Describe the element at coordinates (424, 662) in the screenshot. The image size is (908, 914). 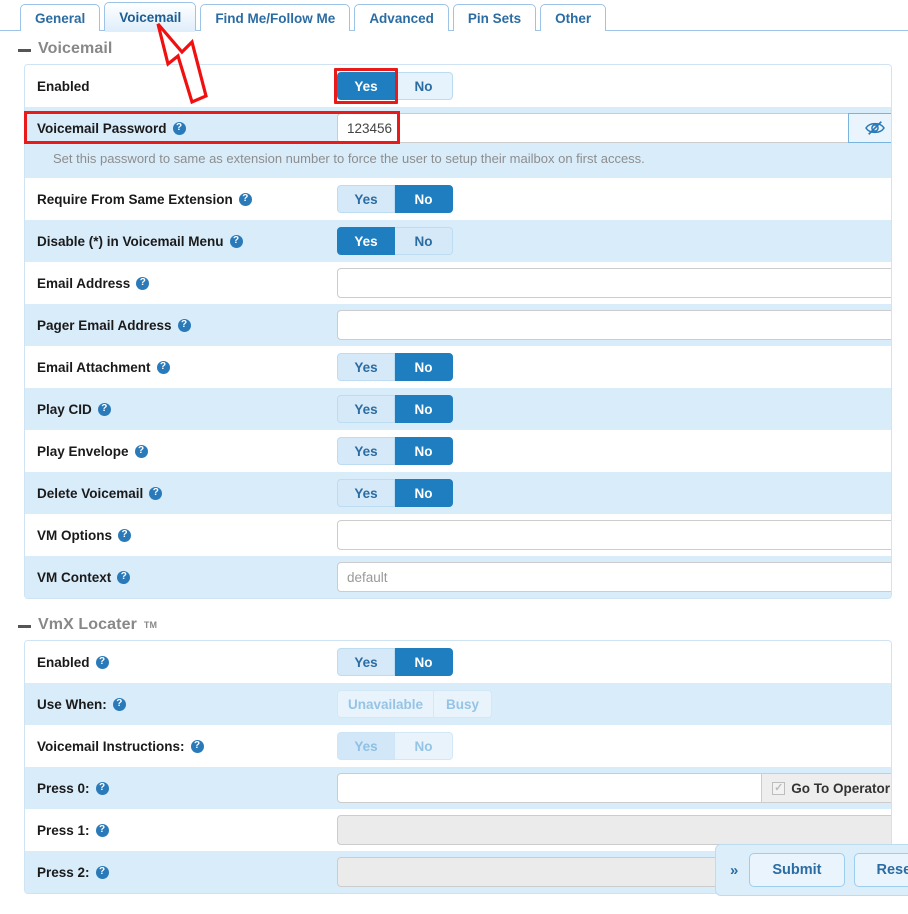
I see `vmx-enabled-no-button: No` at that location.